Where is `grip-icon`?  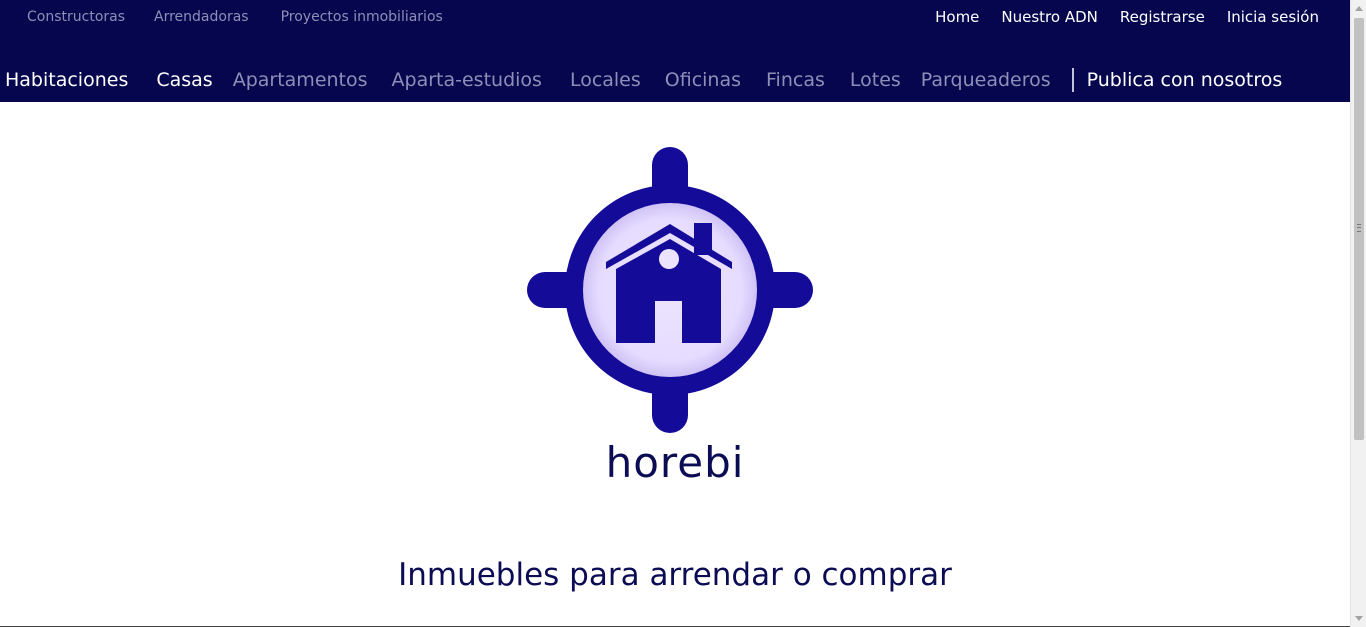 grip-icon is located at coordinates (1359, 228).